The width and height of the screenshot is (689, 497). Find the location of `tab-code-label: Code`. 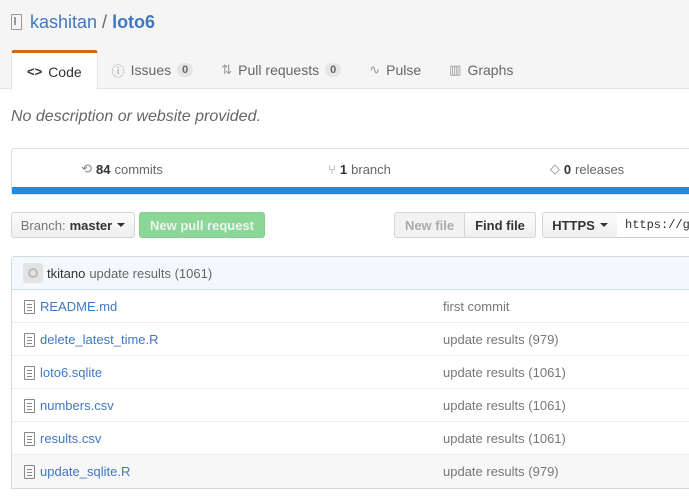

tab-code-label: Code is located at coordinates (65, 71).